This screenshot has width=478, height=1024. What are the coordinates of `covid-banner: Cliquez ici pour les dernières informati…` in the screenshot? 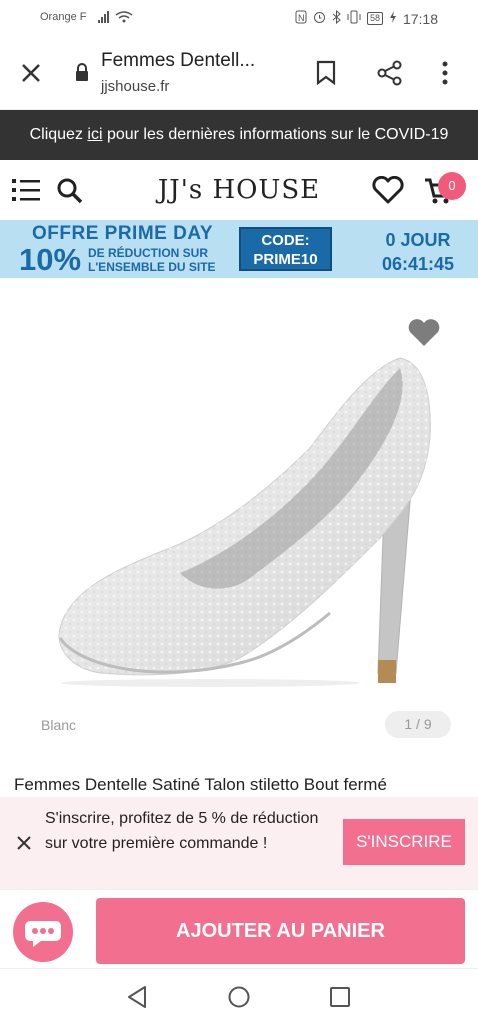 It's located at (239, 135).